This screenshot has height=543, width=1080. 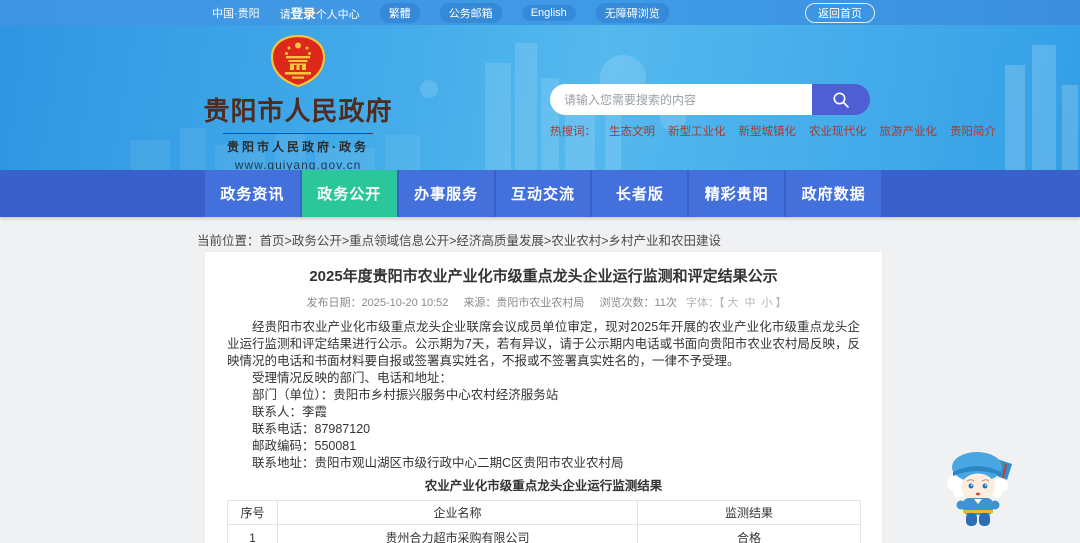 I want to click on nav-tab-zhengfu-shuju: 政府数据, so click(x=834, y=193).